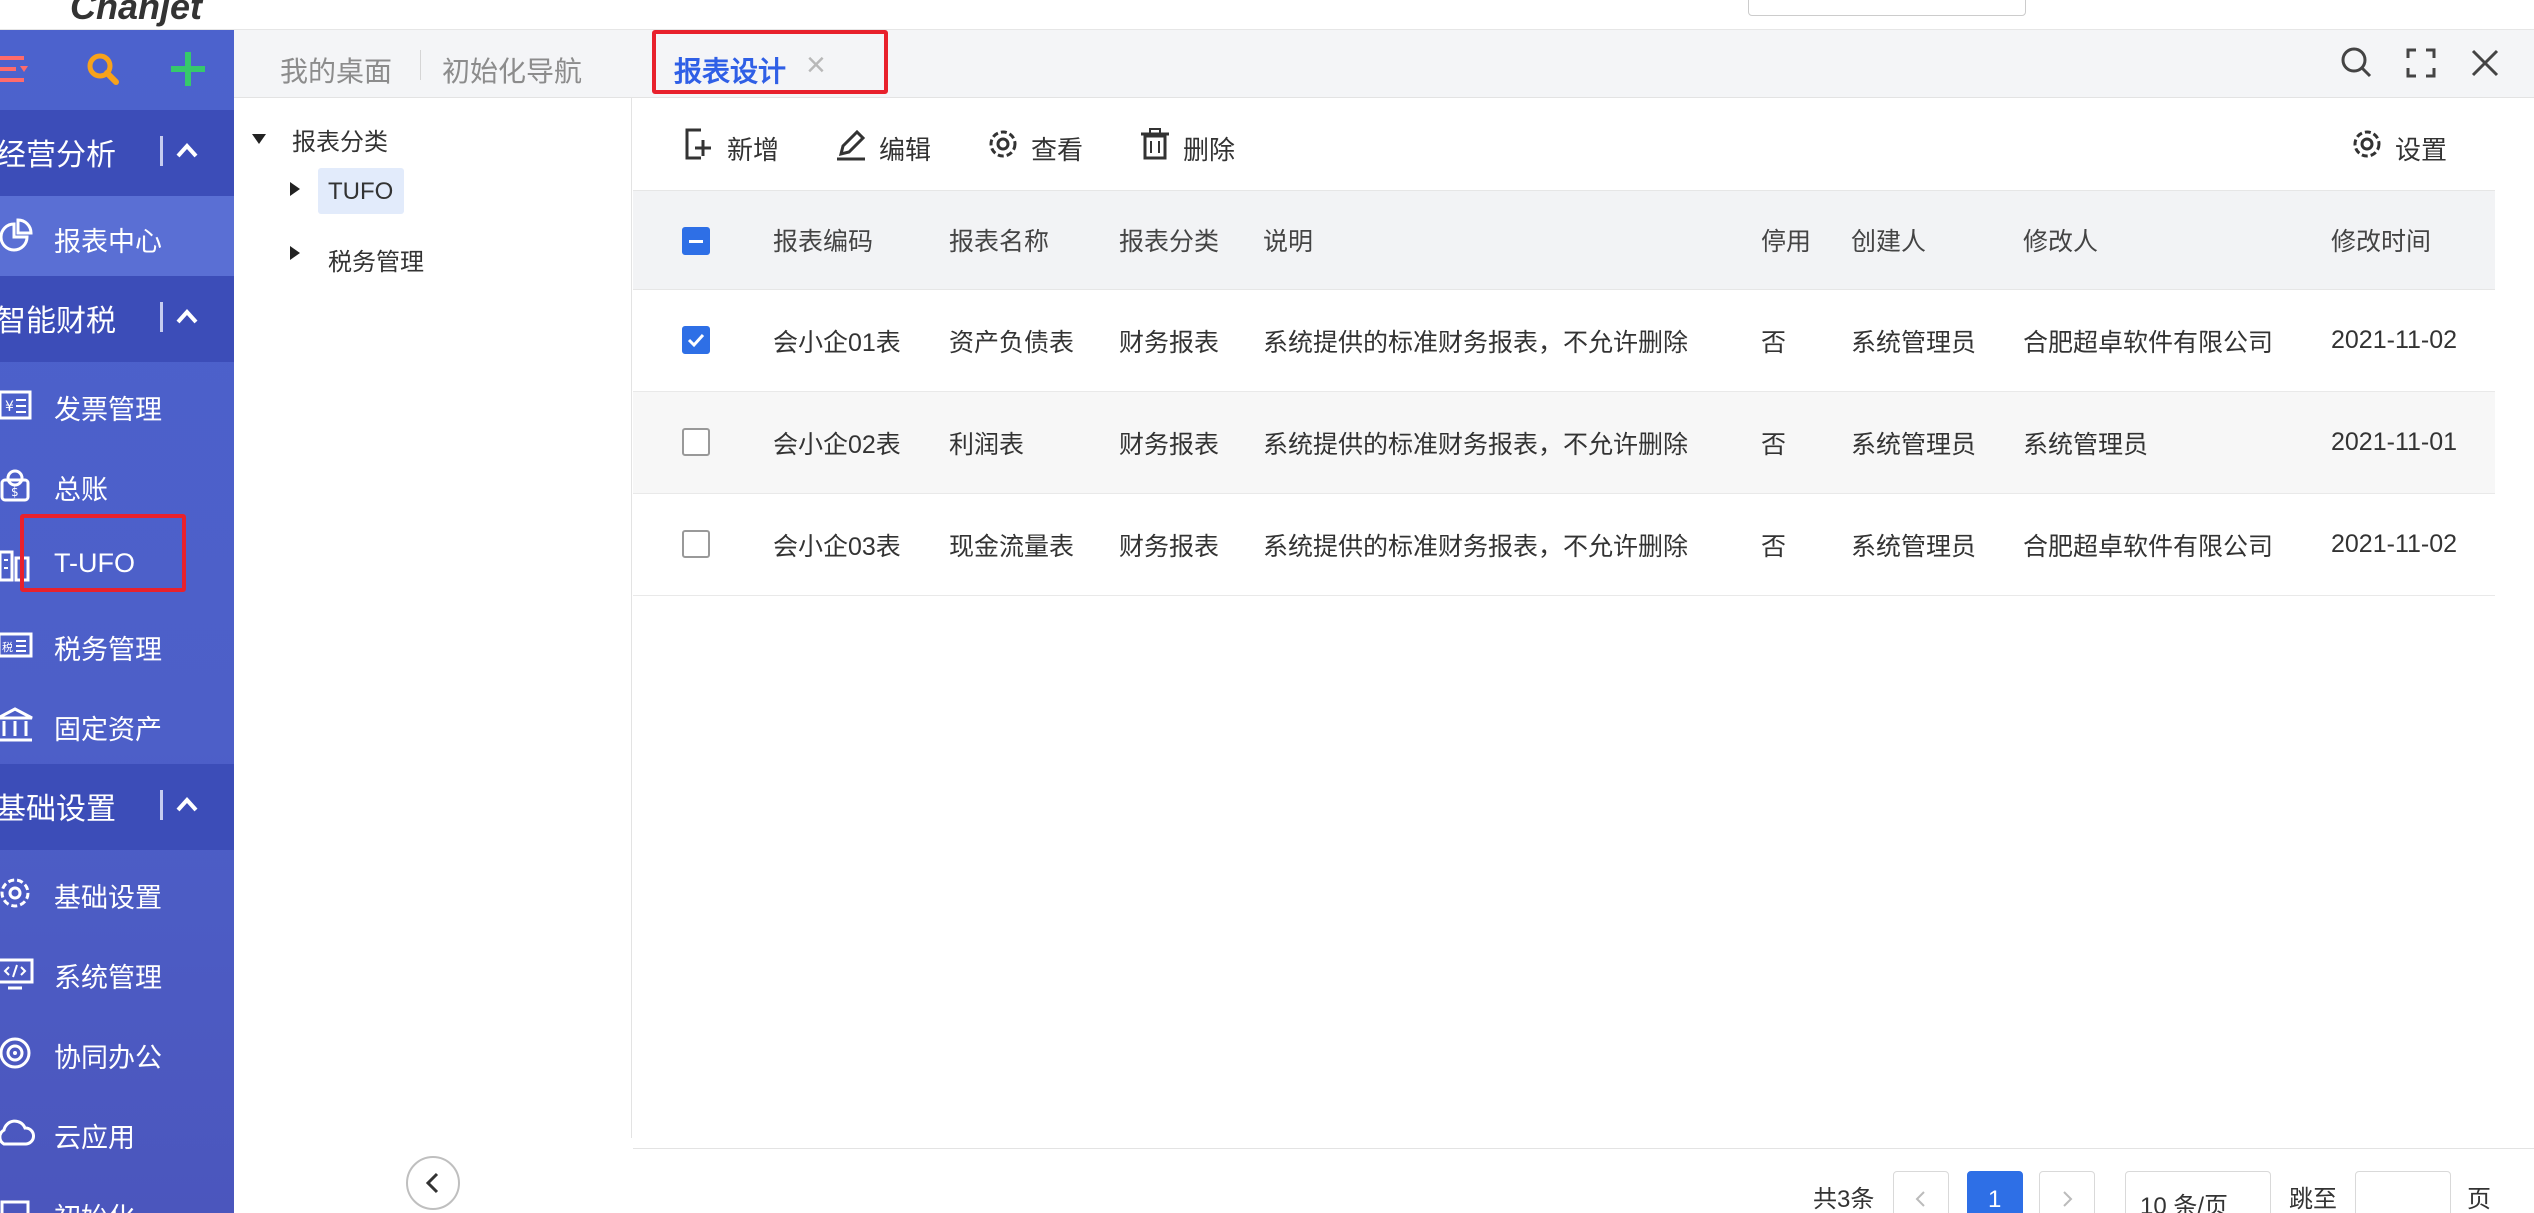 Image resolution: width=2534 pixels, height=1213 pixels. What do you see at coordinates (18, 1202) in the screenshot?
I see `init-icon` at bounding box center [18, 1202].